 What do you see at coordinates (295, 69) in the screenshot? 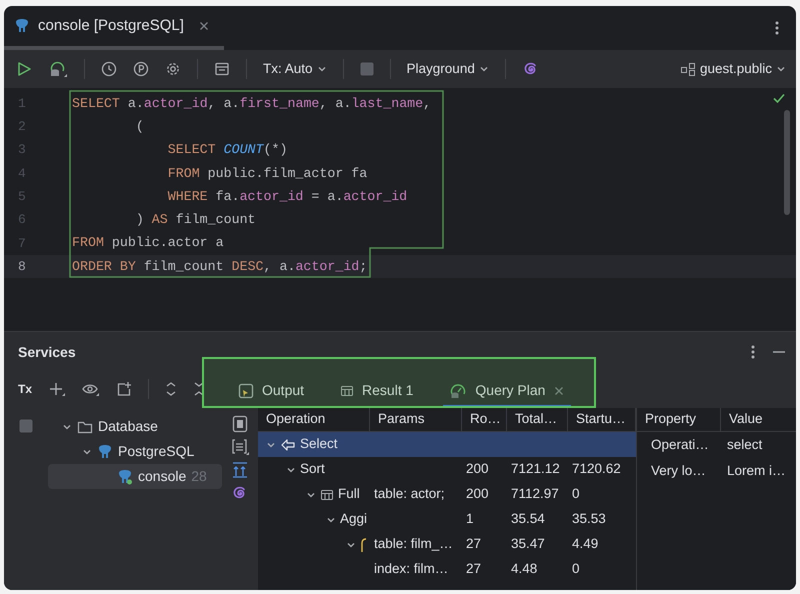
I see `transaction-dropdown: Tx: Auto` at bounding box center [295, 69].